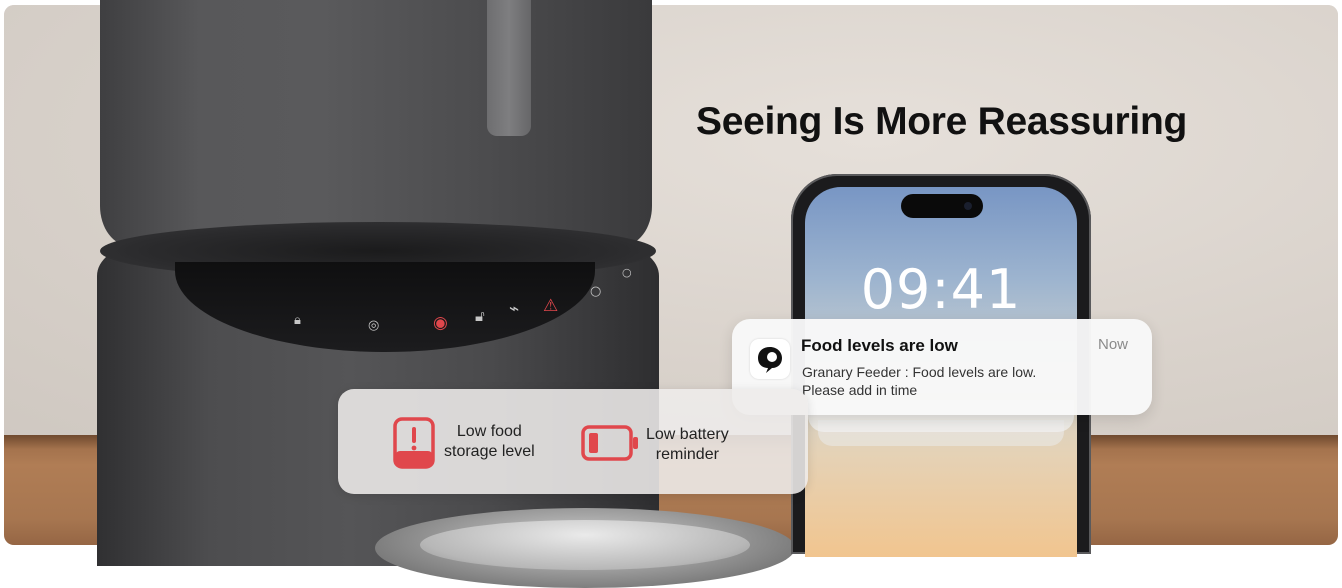 This screenshot has width=1342, height=588. What do you see at coordinates (941, 121) in the screenshot?
I see `headline: Seeing Is More Reassuring` at bounding box center [941, 121].